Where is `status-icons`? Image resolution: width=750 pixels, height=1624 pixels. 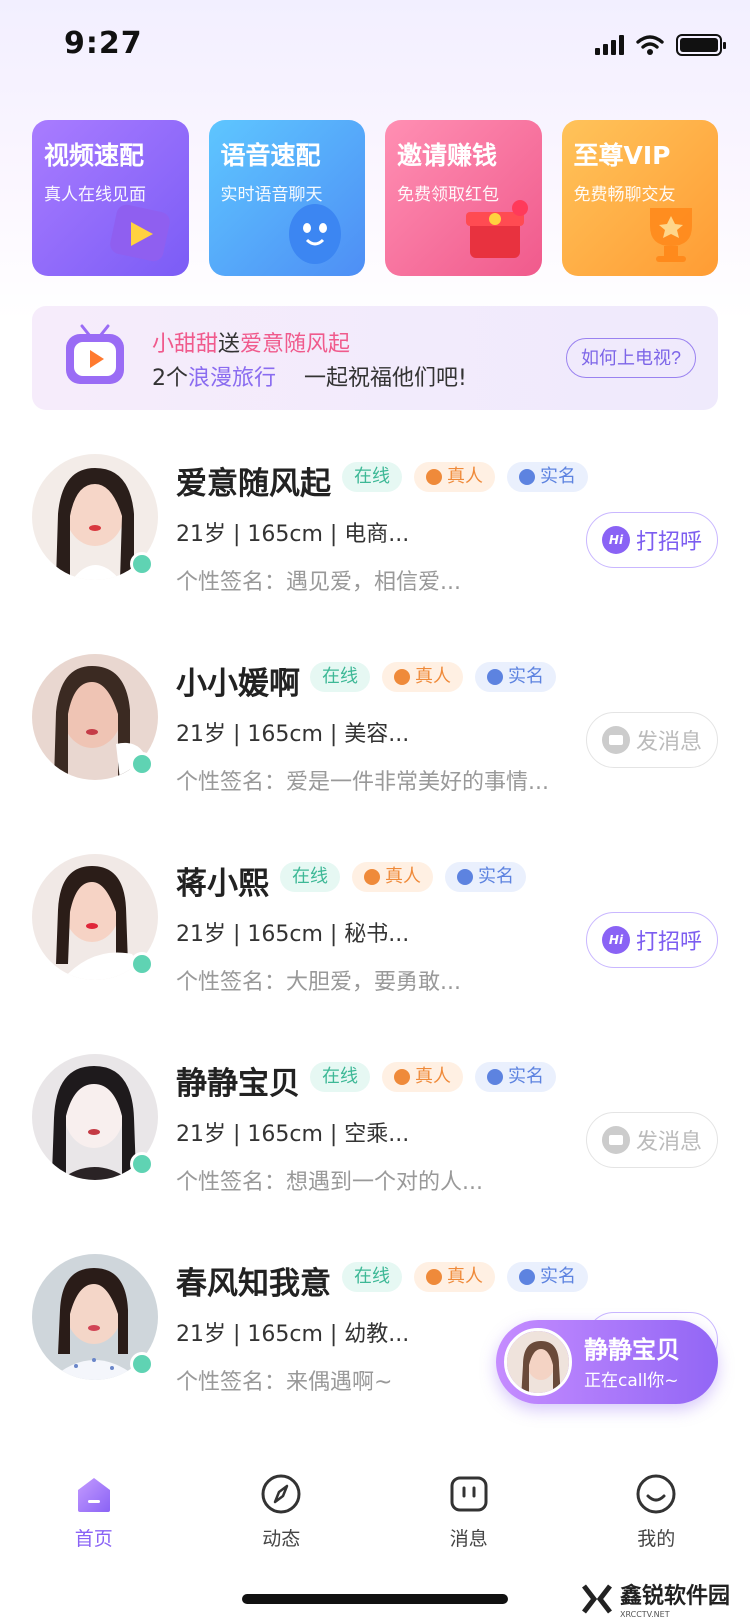 status-icons is located at coordinates (660, 45).